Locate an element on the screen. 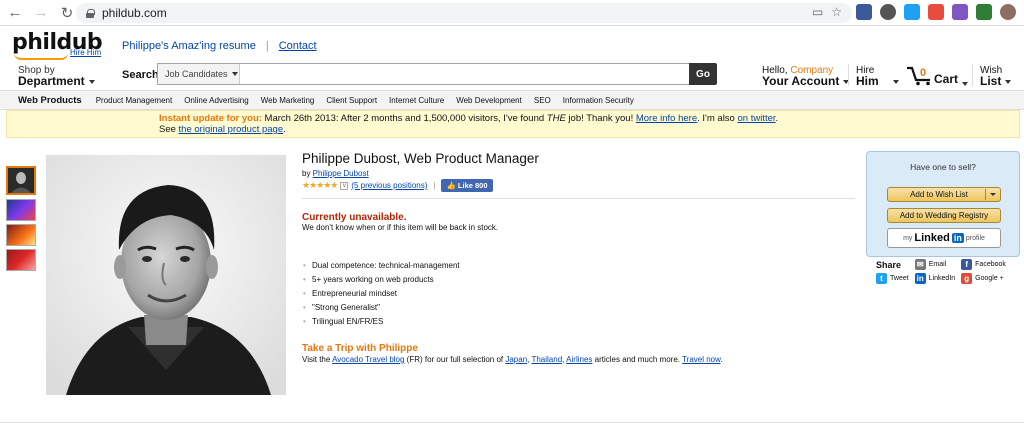 The width and height of the screenshot is (1024, 424). google-label: Google + is located at coordinates (989, 278).